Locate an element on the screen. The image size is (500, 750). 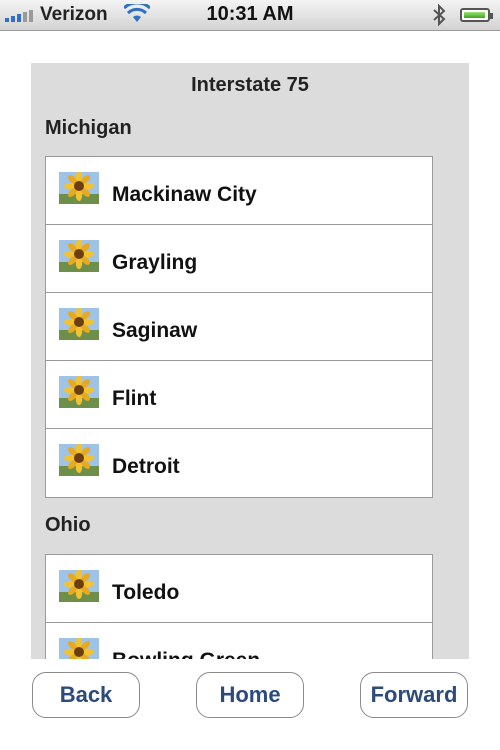
list-item: Grayling is located at coordinates (239, 259).